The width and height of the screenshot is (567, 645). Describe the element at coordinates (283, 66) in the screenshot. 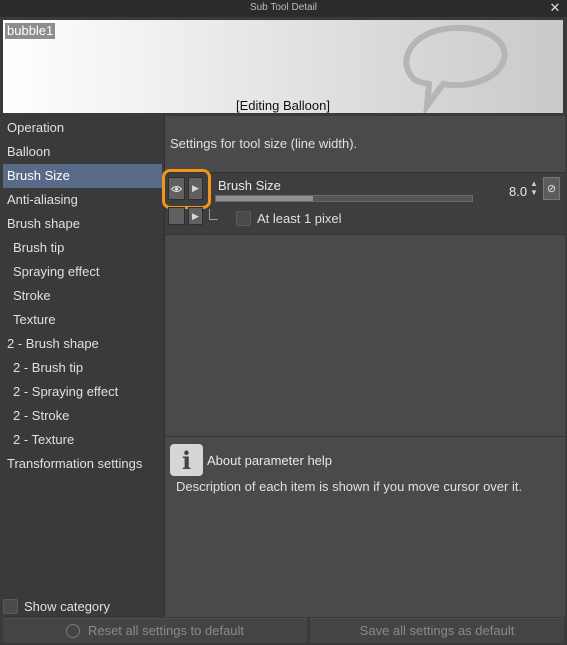

I see `preview-area: bubble1 [Editing Balloon]` at that location.